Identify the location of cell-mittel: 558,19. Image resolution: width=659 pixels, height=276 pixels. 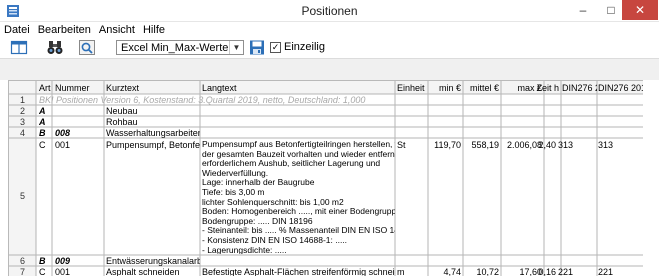
(485, 145).